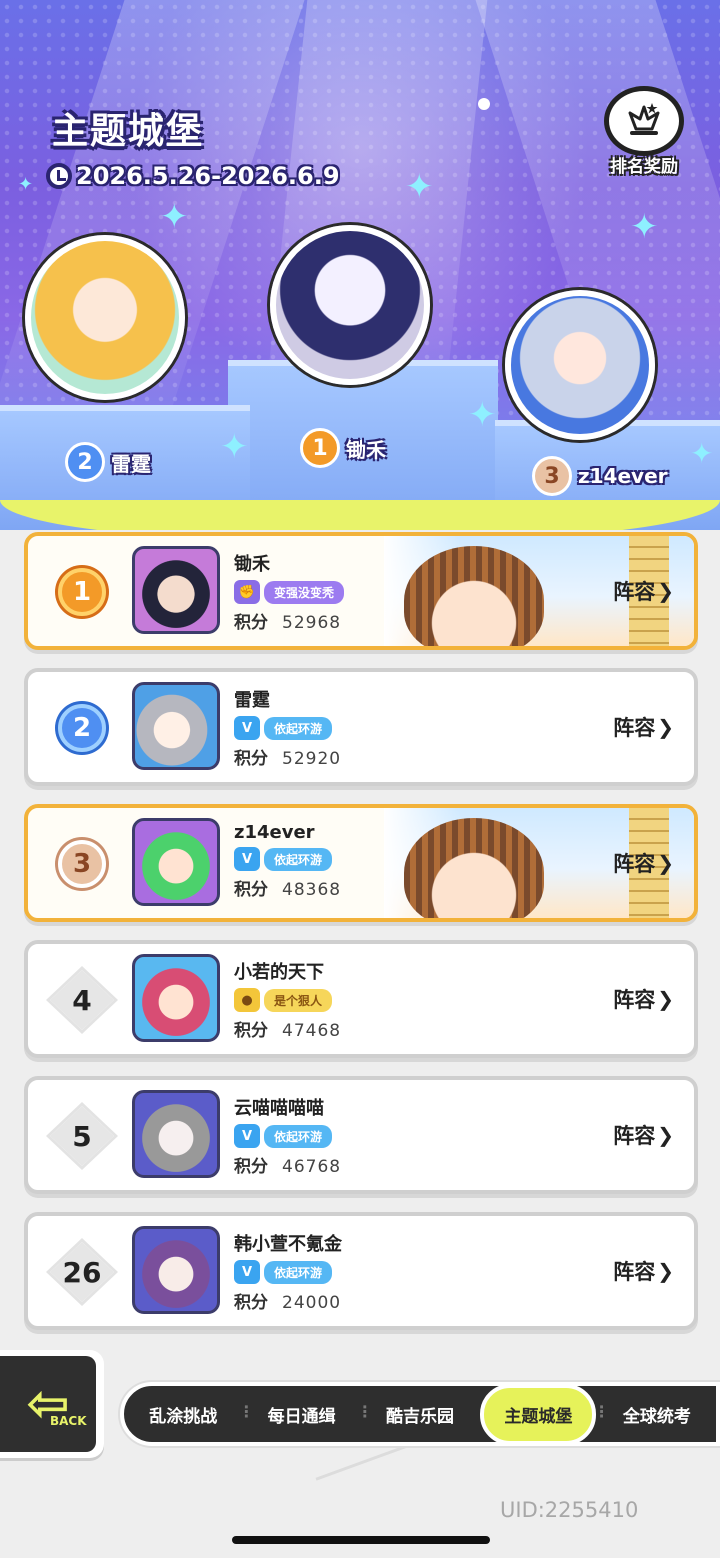 The width and height of the screenshot is (720, 1558). What do you see at coordinates (105, 317) in the screenshot?
I see `runner-up-character` at bounding box center [105, 317].